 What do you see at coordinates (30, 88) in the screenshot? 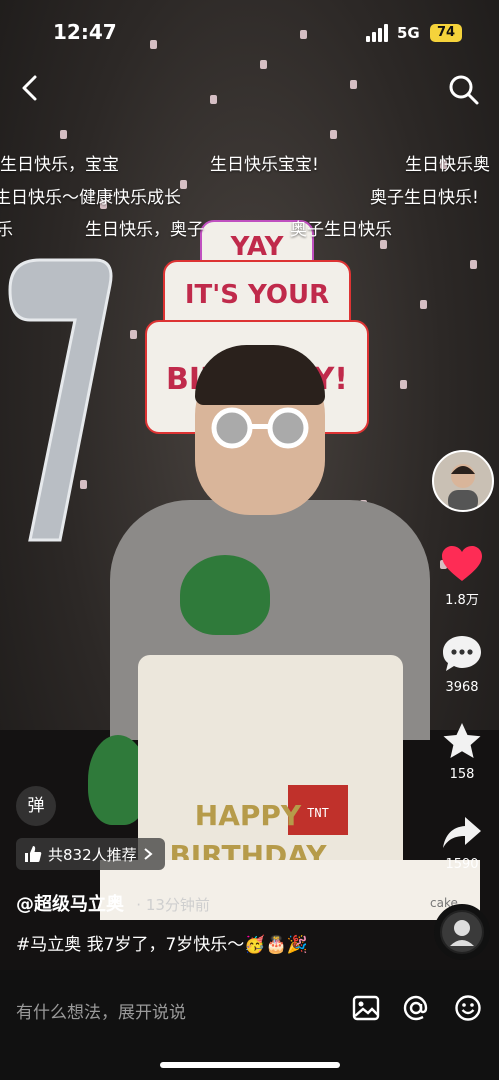
I see `back-icon` at bounding box center [30, 88].